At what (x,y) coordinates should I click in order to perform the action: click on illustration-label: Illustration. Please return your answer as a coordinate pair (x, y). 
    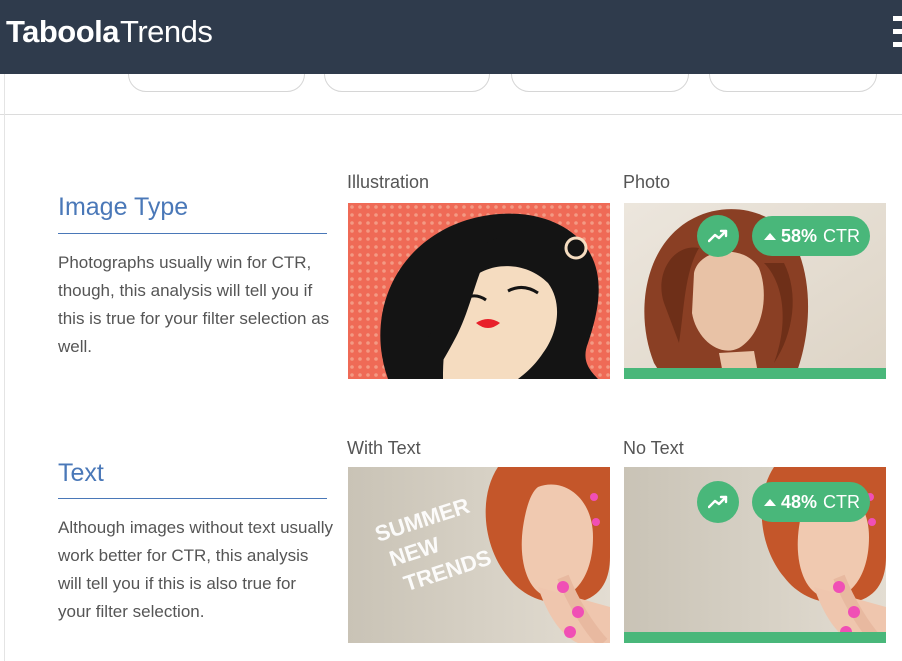
    Looking at the image, I should click on (388, 182).